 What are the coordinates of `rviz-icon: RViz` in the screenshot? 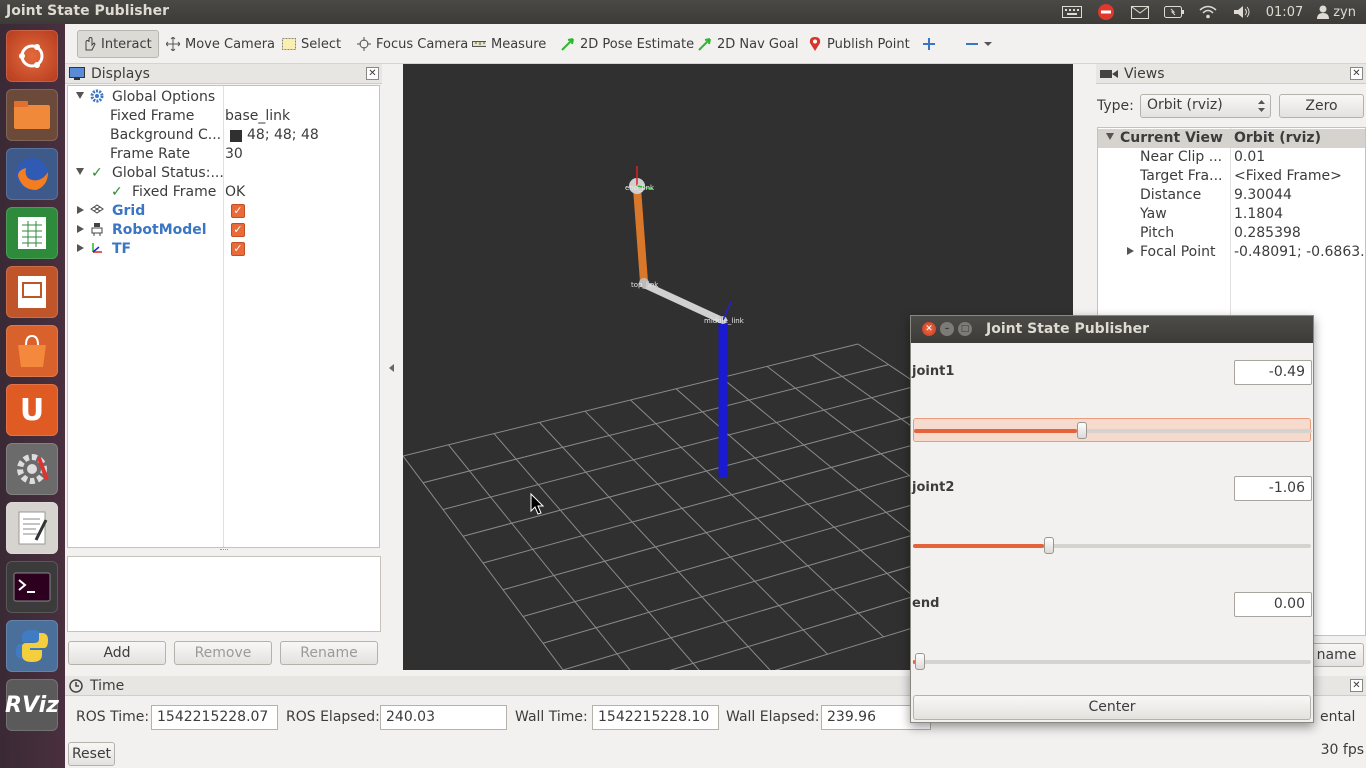 It's located at (32, 705).